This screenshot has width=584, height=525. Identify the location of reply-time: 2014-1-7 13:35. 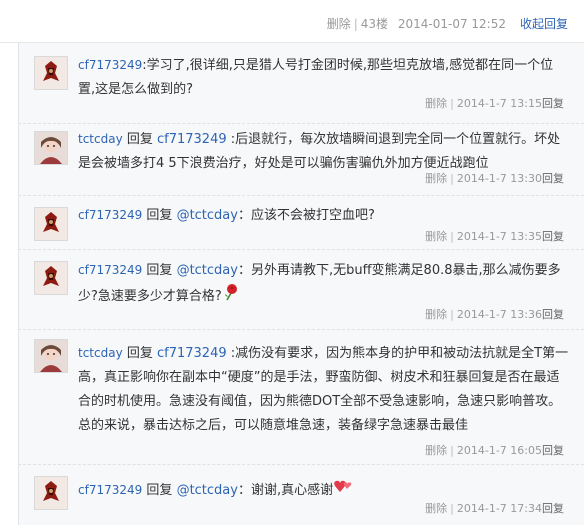
(499, 236).